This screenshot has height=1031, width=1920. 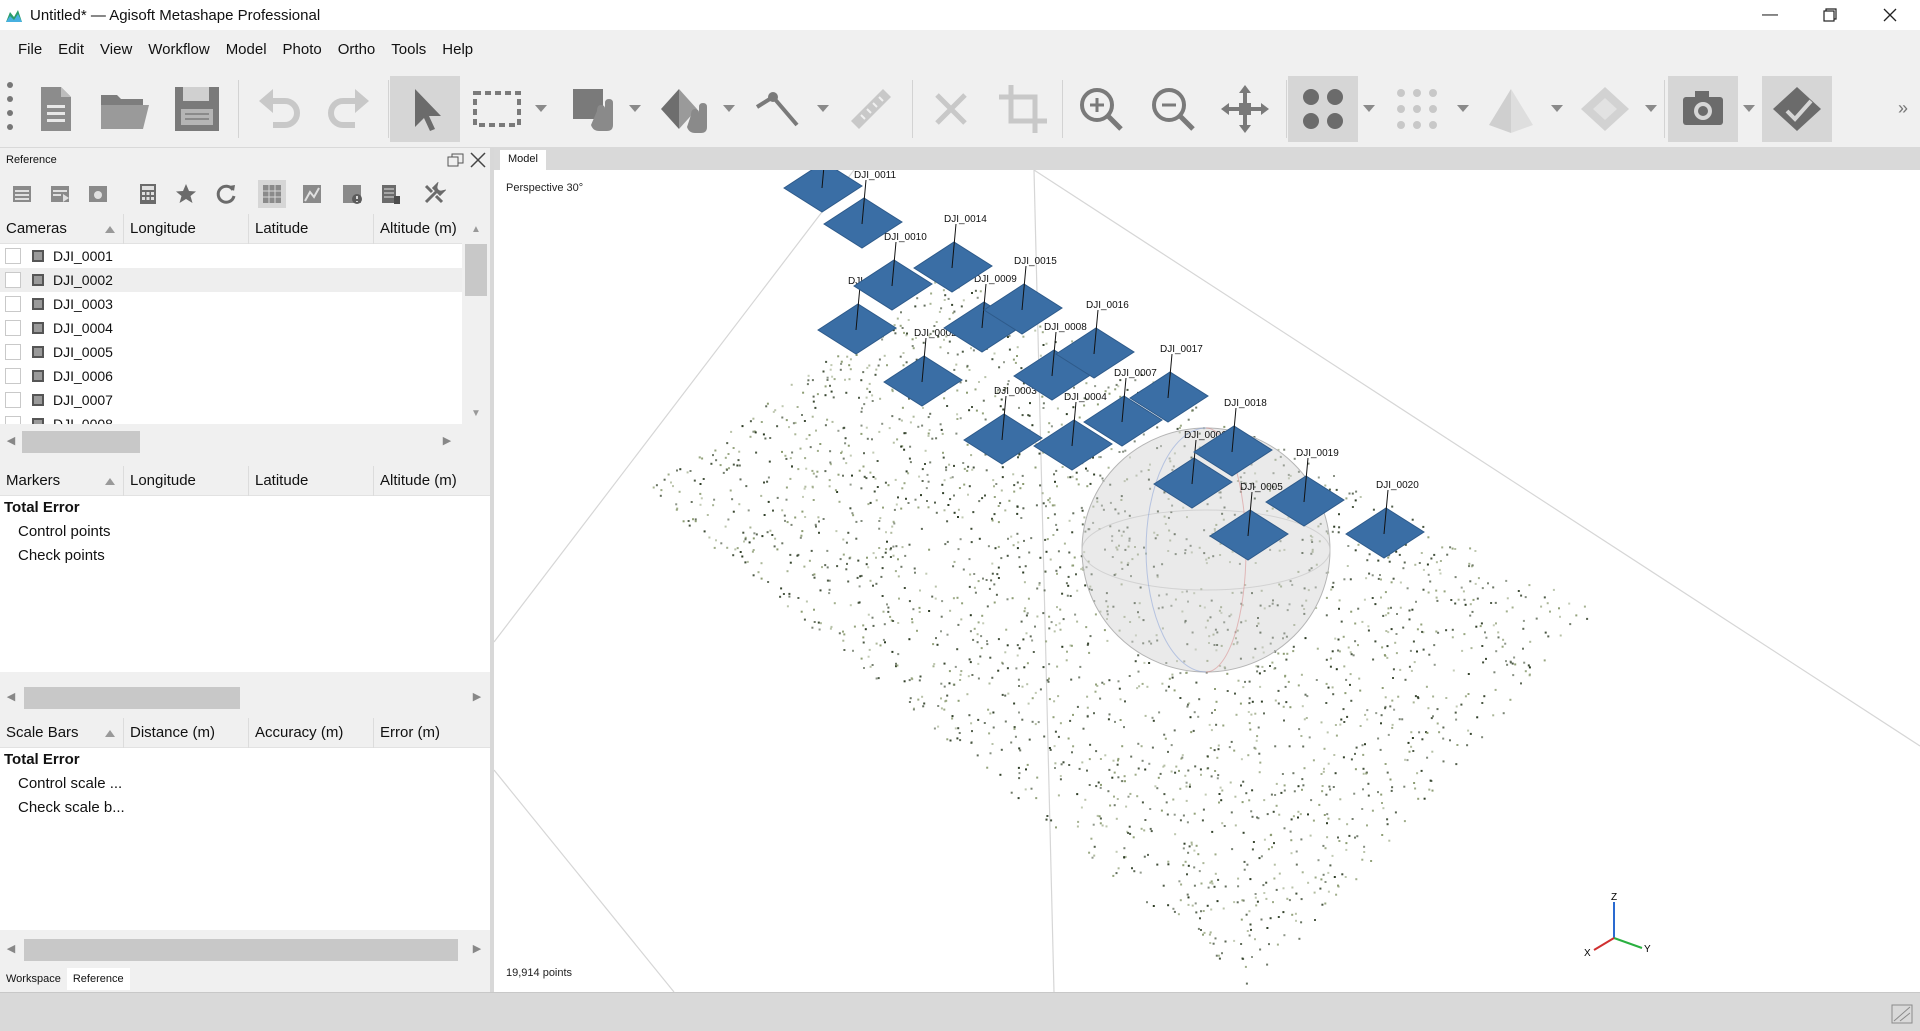 I want to click on move-region-button, so click(x=595, y=109).